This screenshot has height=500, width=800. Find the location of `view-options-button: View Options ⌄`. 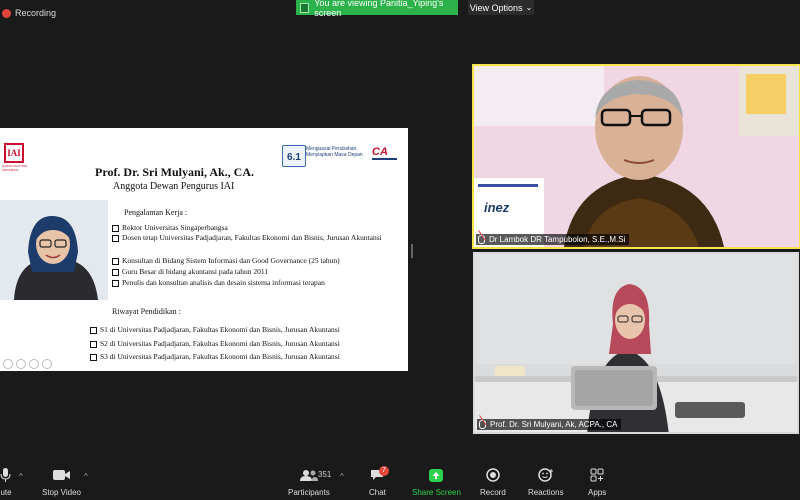

view-options-button: View Options ⌄ is located at coordinates (501, 7).